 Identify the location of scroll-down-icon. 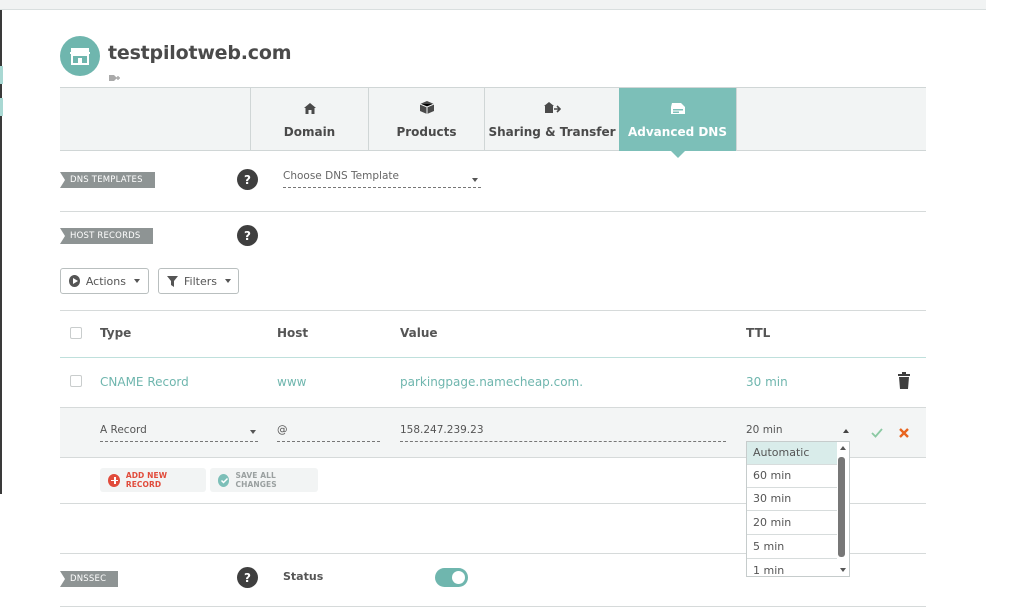
(843, 570).